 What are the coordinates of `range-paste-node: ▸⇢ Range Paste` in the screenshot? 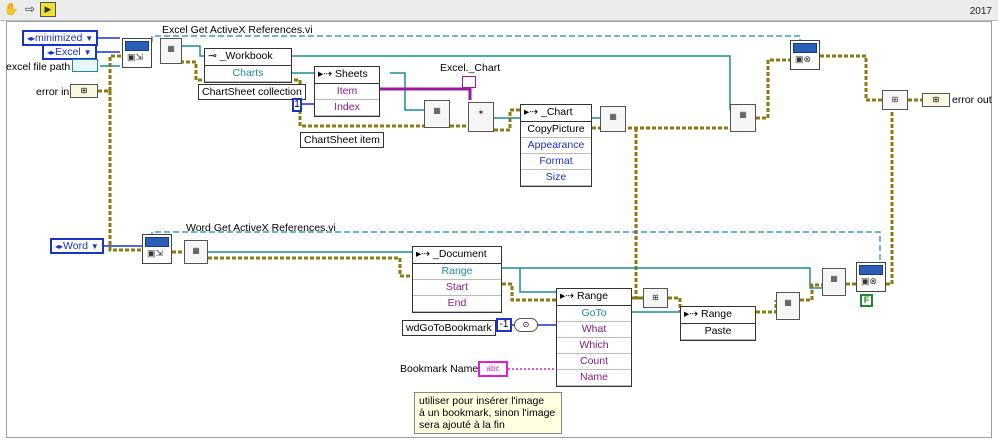 It's located at (718, 323).